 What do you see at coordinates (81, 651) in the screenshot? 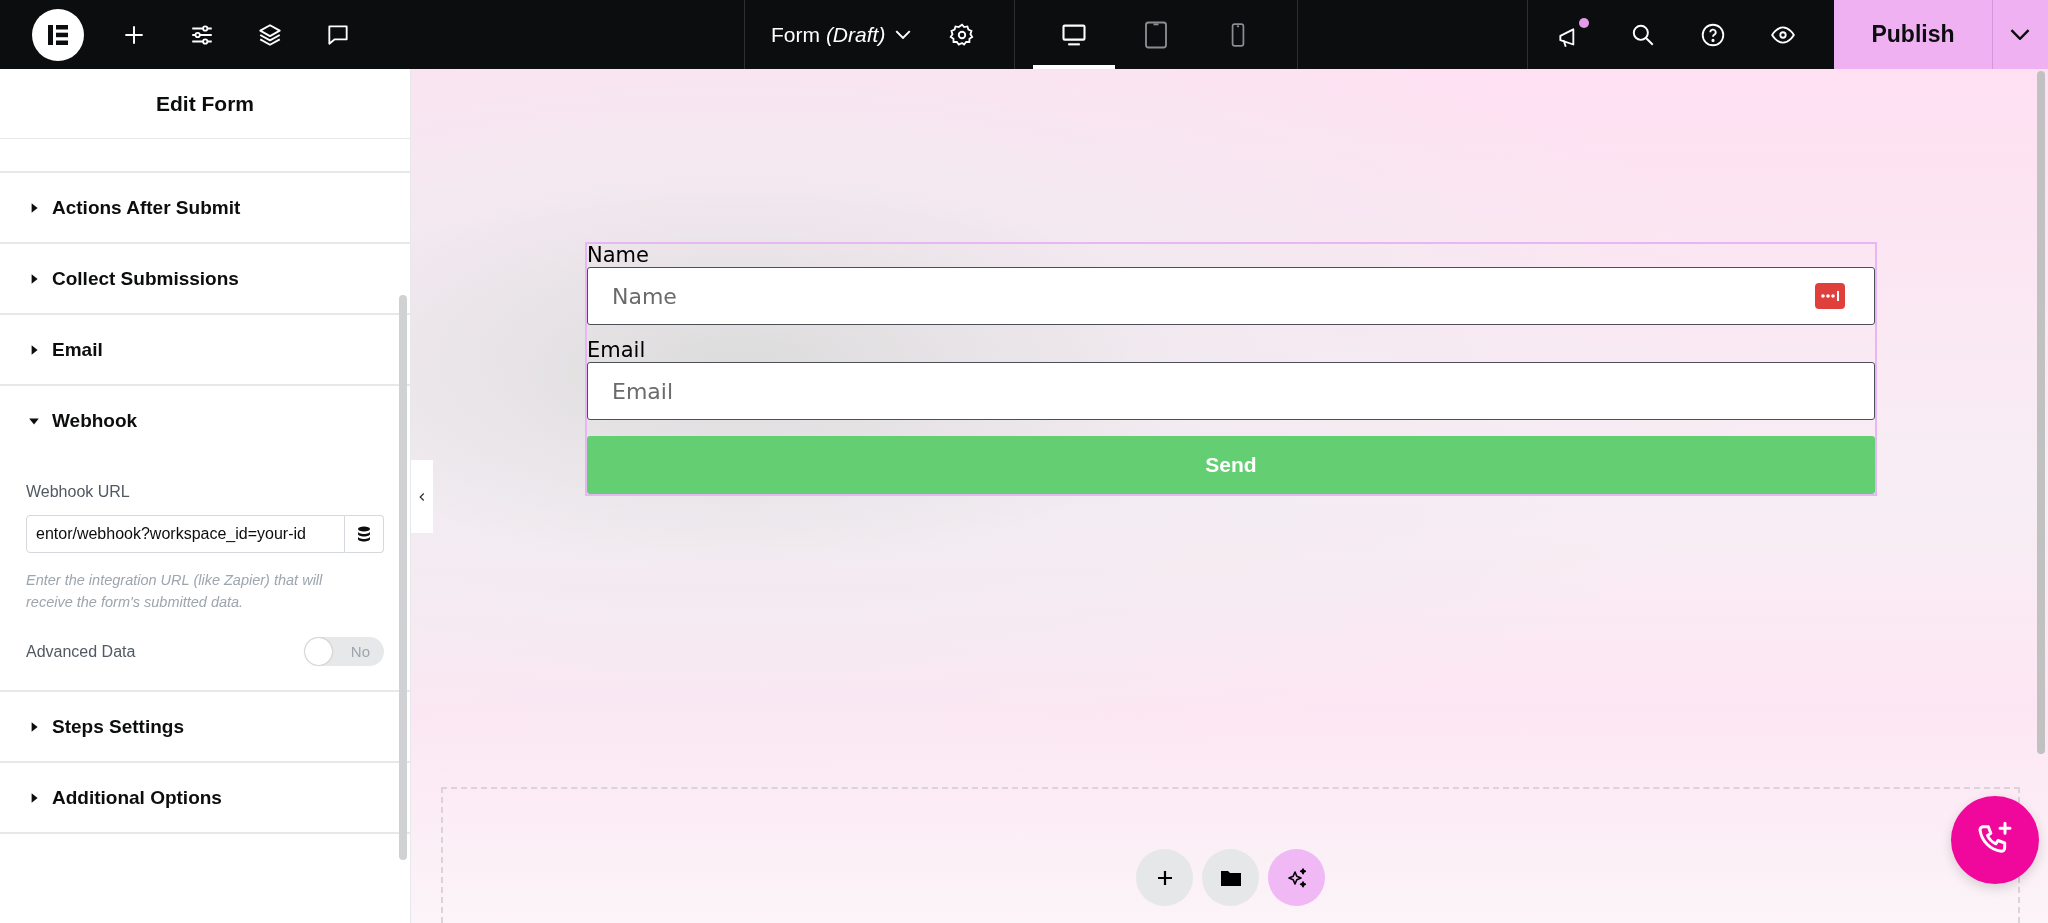
I see `toggle-label: Advanced Data` at bounding box center [81, 651].